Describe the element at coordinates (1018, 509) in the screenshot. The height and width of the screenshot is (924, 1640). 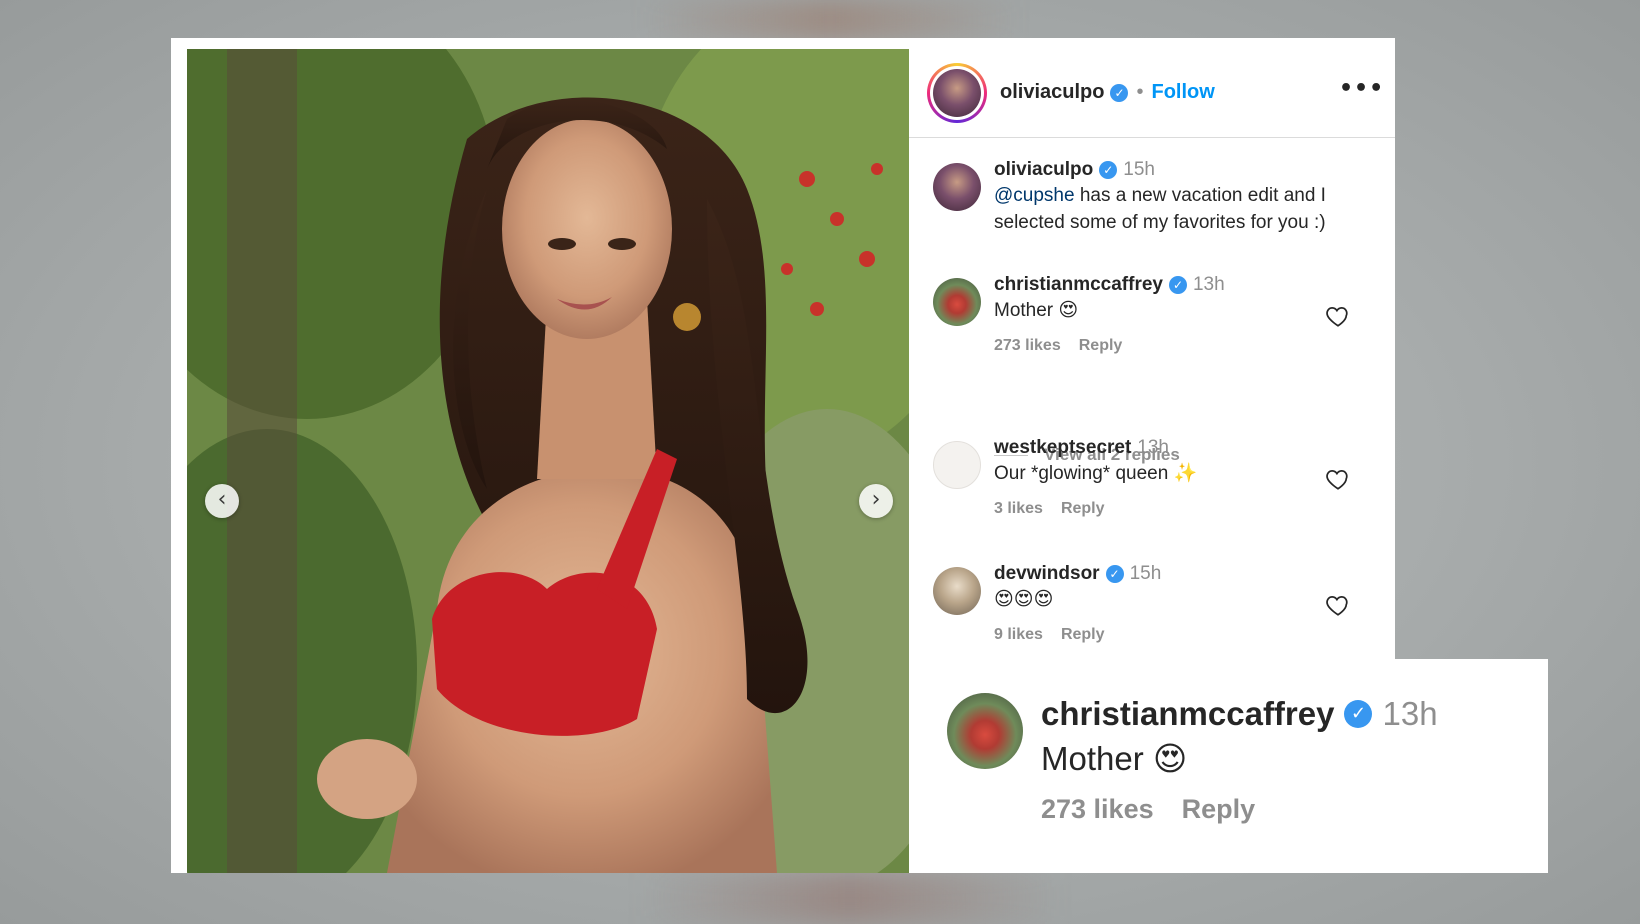
I see `comment-likes: 3 likes` at that location.